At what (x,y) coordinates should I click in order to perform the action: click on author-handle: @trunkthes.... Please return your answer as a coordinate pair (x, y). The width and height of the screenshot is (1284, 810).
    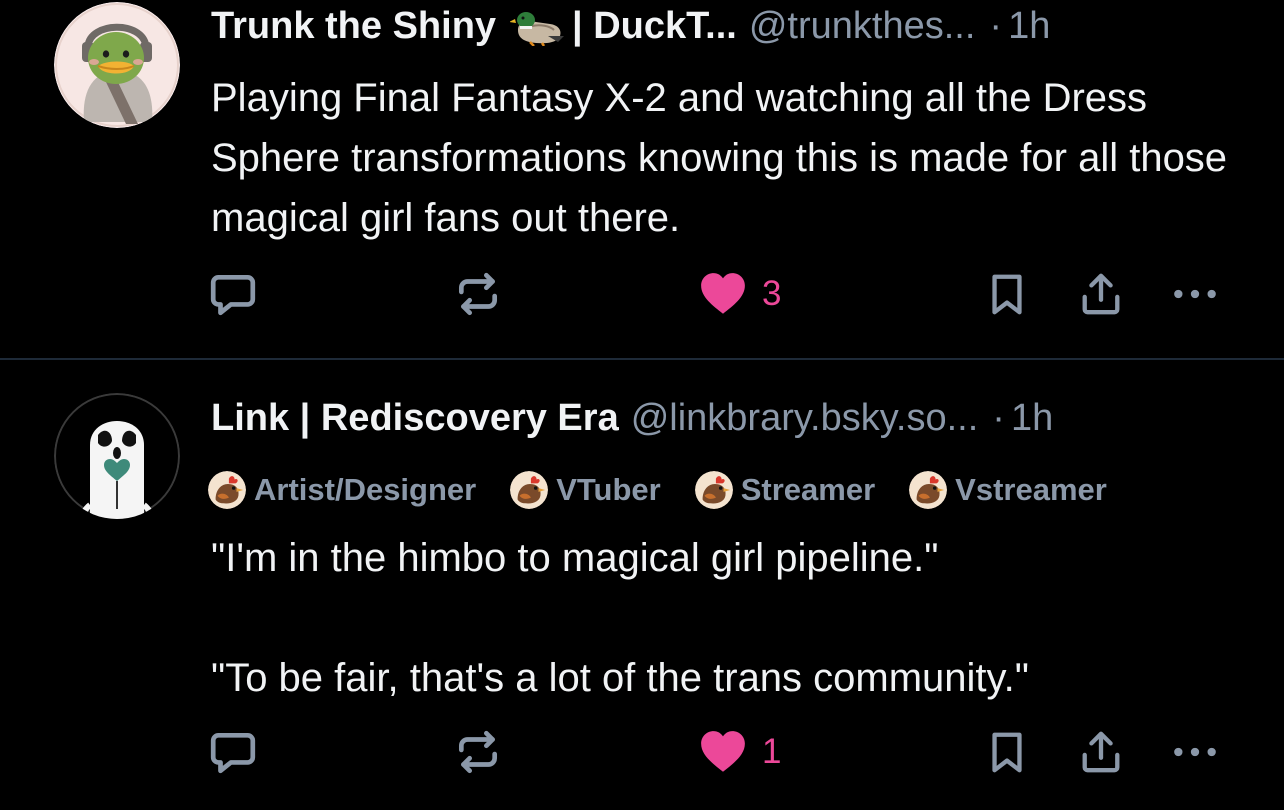
    Looking at the image, I should click on (862, 26).